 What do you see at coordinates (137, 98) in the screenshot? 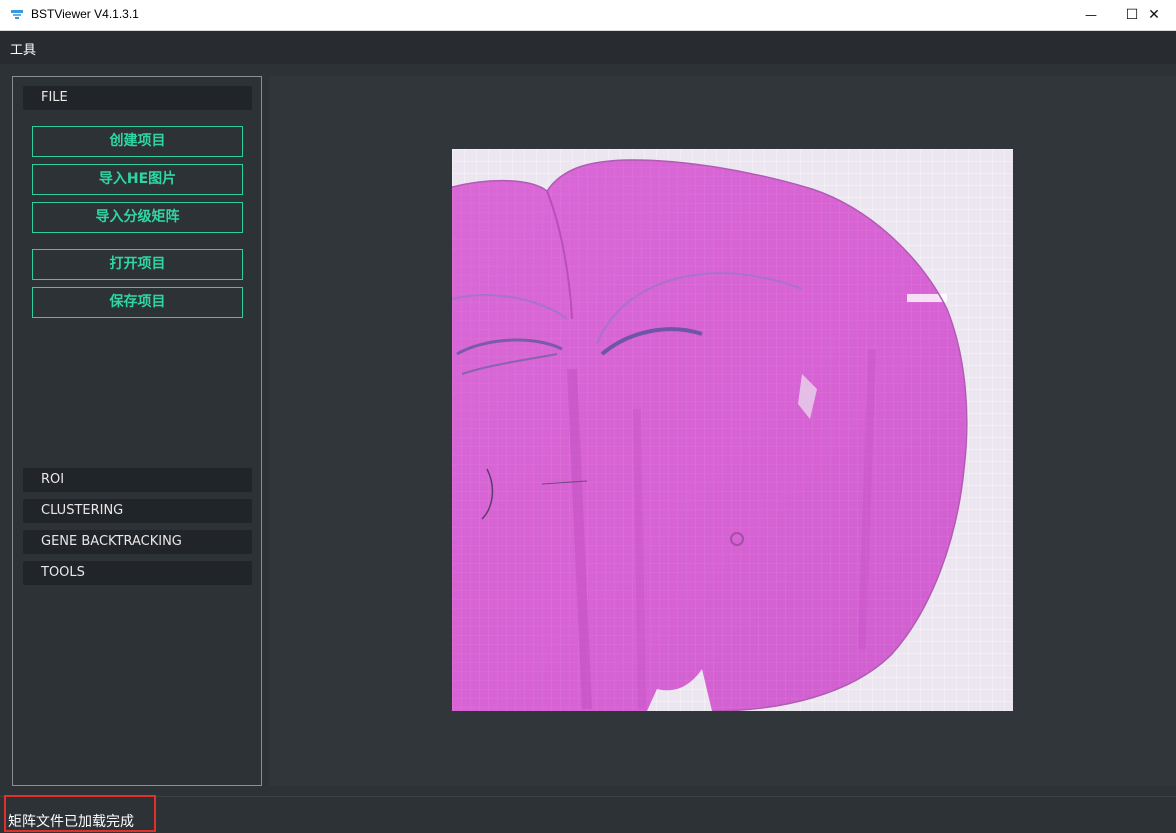
I see `section-file: FILE` at bounding box center [137, 98].